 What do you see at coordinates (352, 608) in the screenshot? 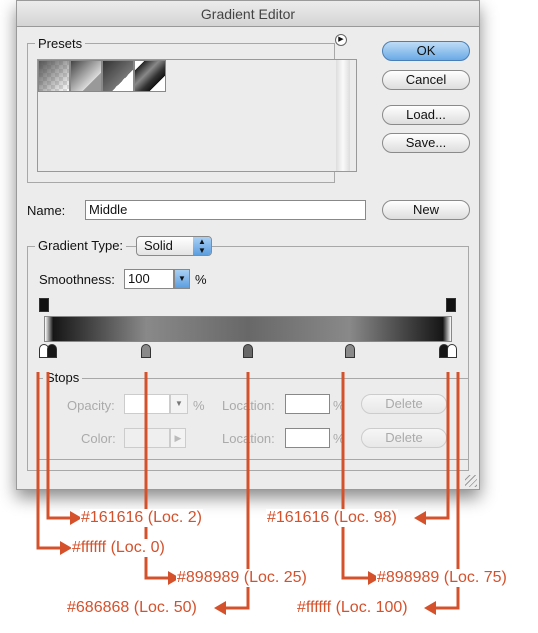
I see `annotation-loc-100: #ffffff (Loc. 100)` at bounding box center [352, 608].